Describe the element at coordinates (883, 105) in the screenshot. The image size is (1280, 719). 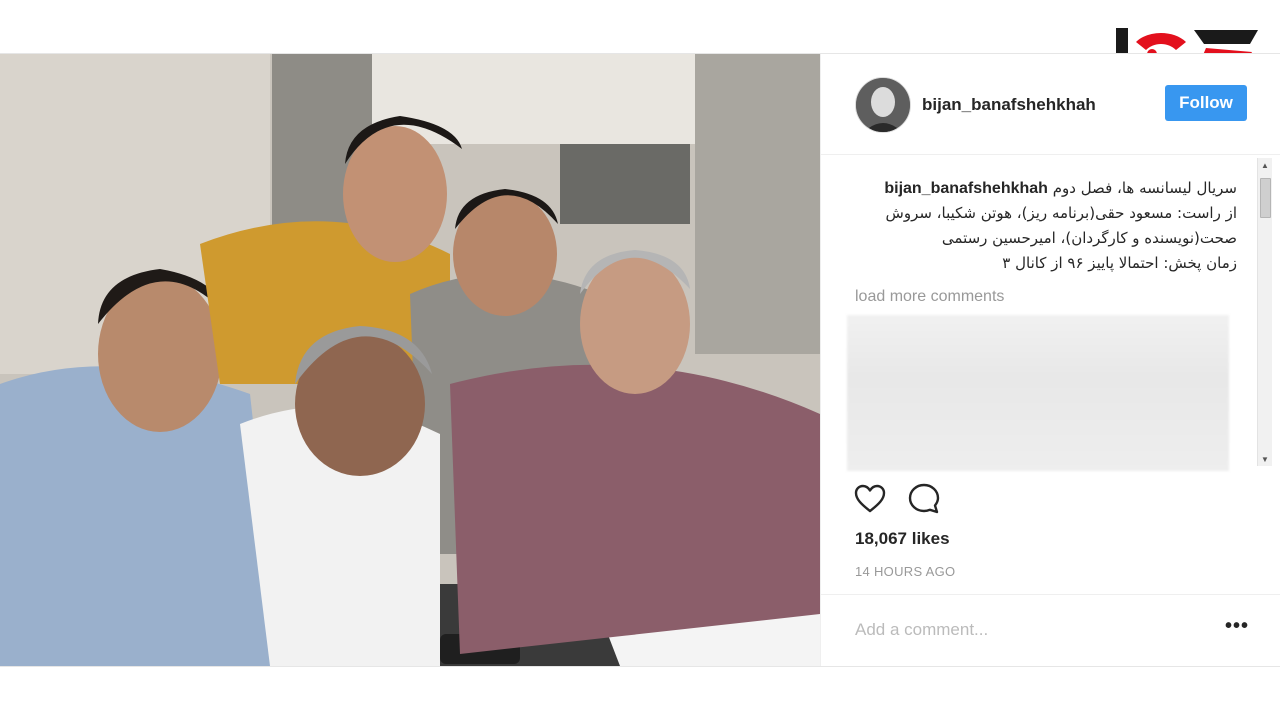
I see `avatar` at that location.